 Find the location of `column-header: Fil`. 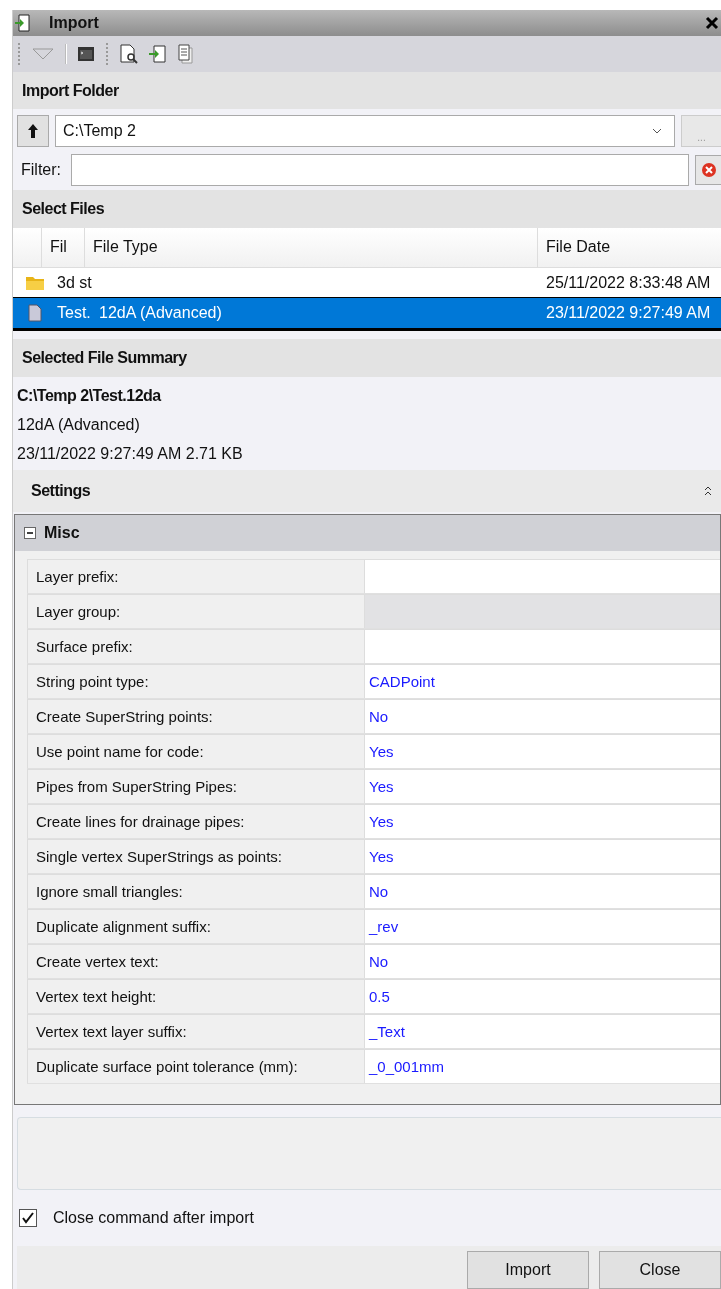

column-header: Fil is located at coordinates (63, 247).